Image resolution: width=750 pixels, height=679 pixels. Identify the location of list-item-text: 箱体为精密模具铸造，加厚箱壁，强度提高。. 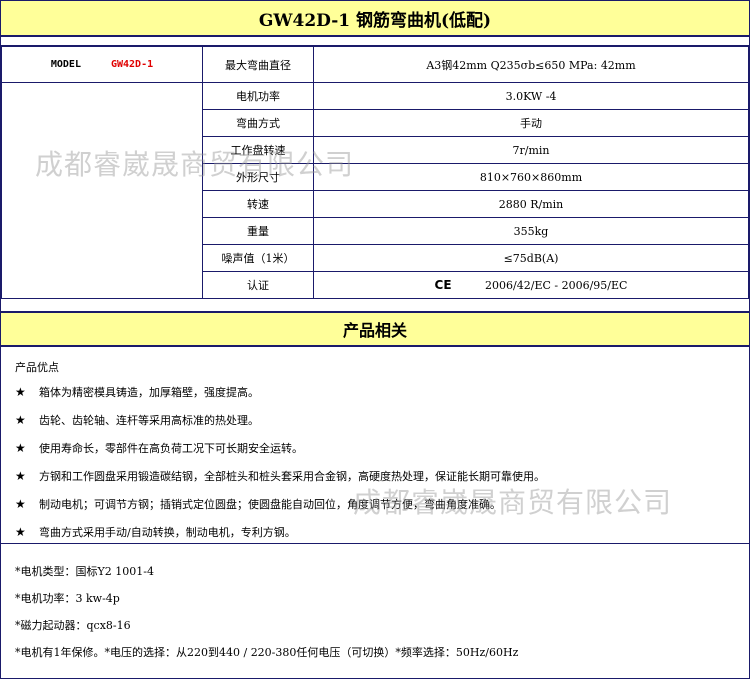
(149, 392).